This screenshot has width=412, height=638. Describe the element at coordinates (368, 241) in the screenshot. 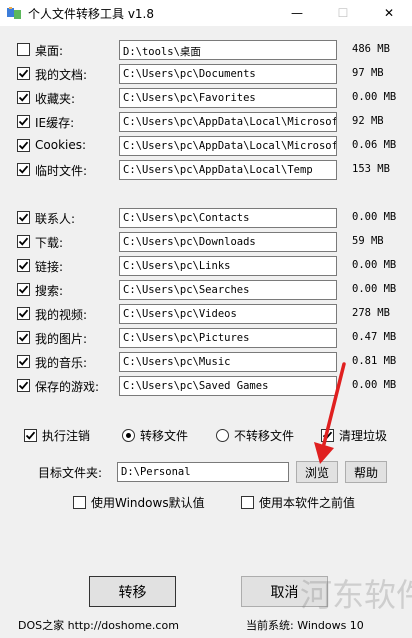

I see `folder-size: 59 MB` at that location.